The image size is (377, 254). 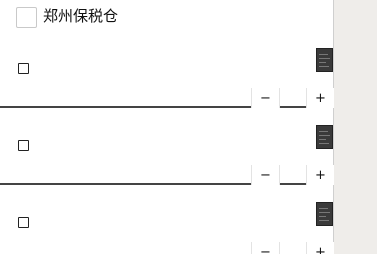 What do you see at coordinates (81, 16) in the screenshot?
I see `store-name: 郑州保税仓` at bounding box center [81, 16].